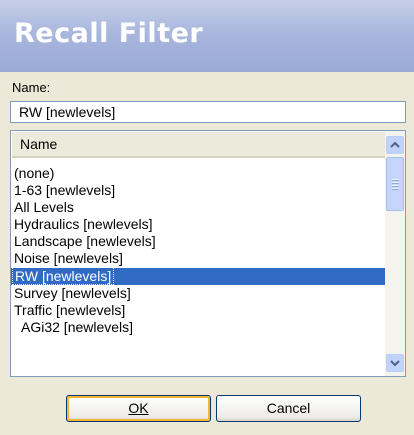 The height and width of the screenshot is (435, 414). I want to click on ok-button: OK, so click(138, 408).